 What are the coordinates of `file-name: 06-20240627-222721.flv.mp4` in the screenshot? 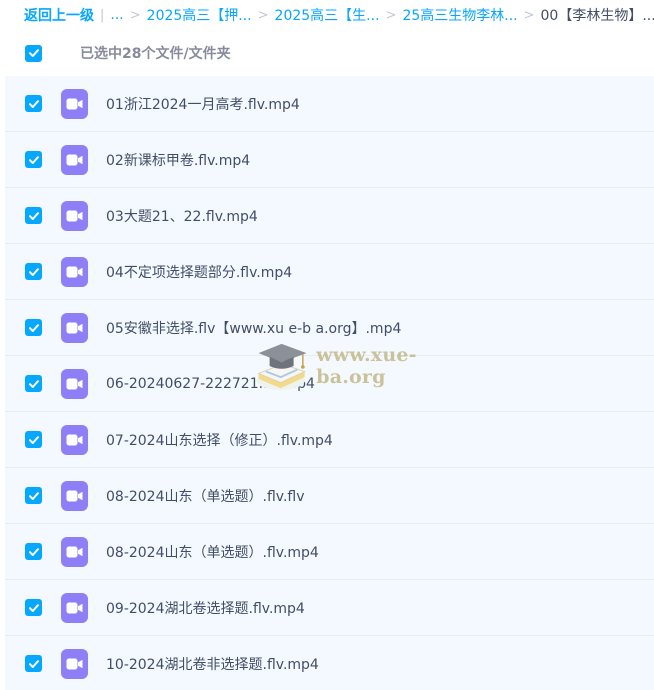 It's located at (210, 384).